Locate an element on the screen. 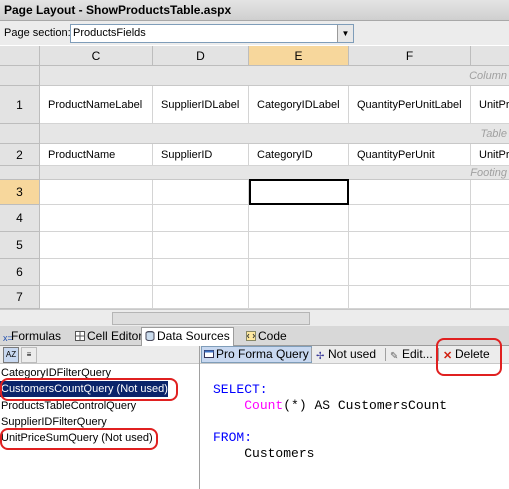 This screenshot has height=489, width=509. row-header-1: 1 is located at coordinates (20, 105).